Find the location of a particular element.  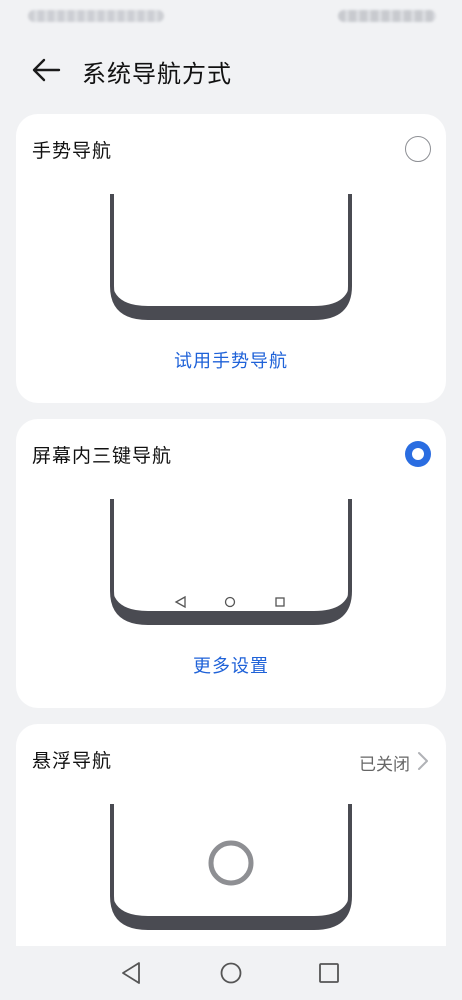

arrow-left-icon is located at coordinates (46, 70).